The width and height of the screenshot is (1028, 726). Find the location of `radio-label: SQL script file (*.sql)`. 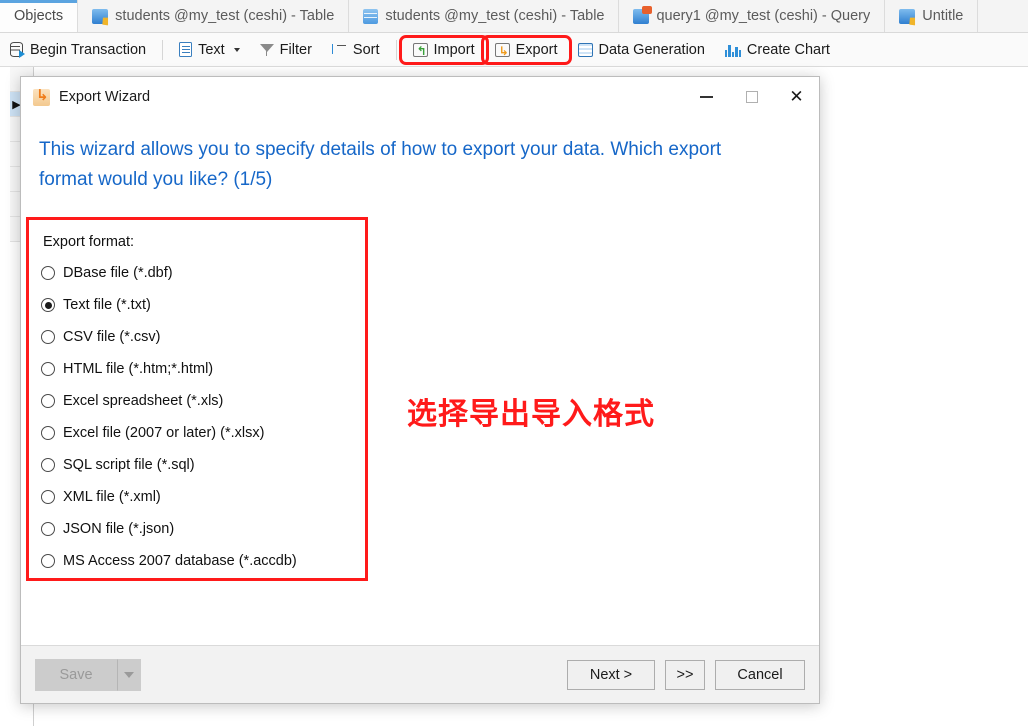

radio-label: SQL script file (*.sql) is located at coordinates (129, 465).